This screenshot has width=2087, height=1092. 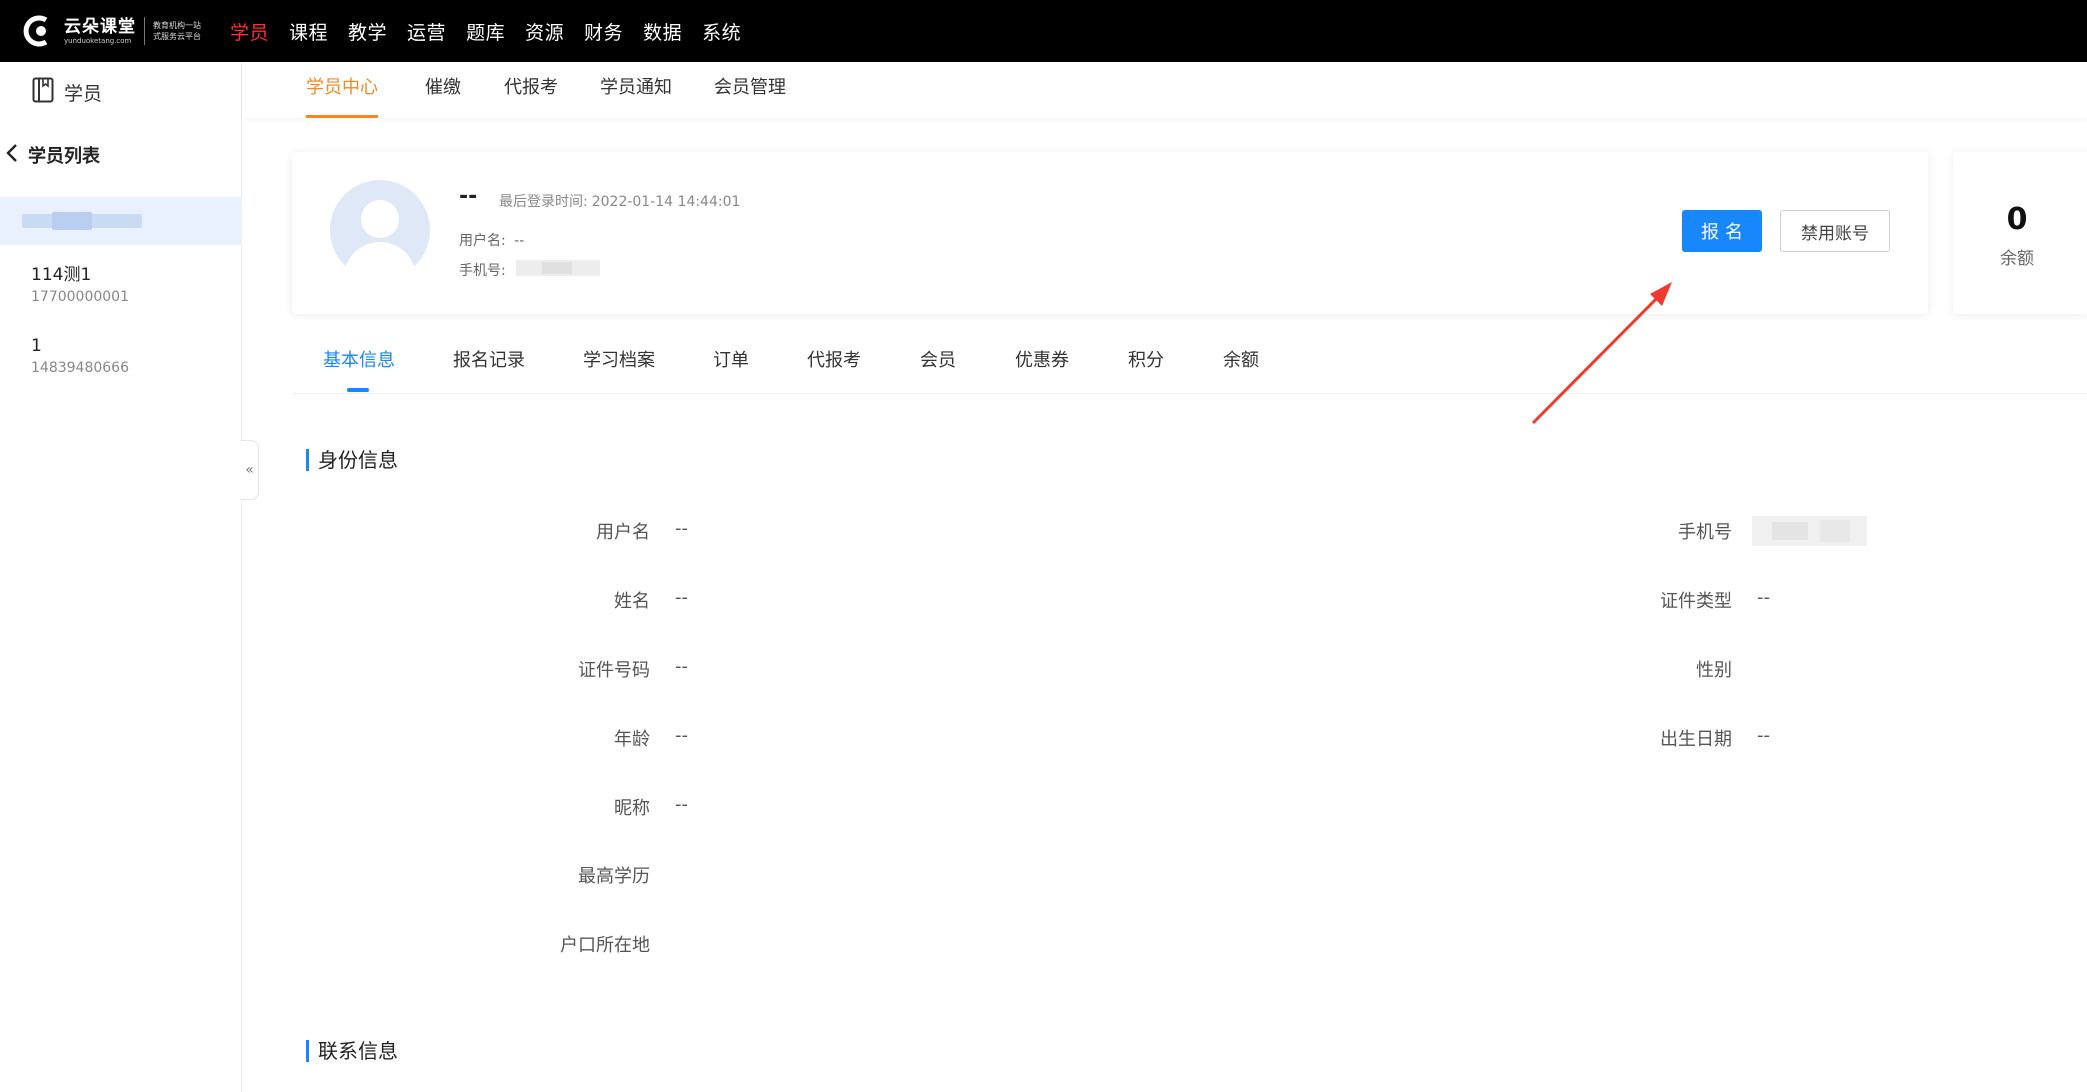 I want to click on field-value-id-type: --, so click(x=1763, y=597).